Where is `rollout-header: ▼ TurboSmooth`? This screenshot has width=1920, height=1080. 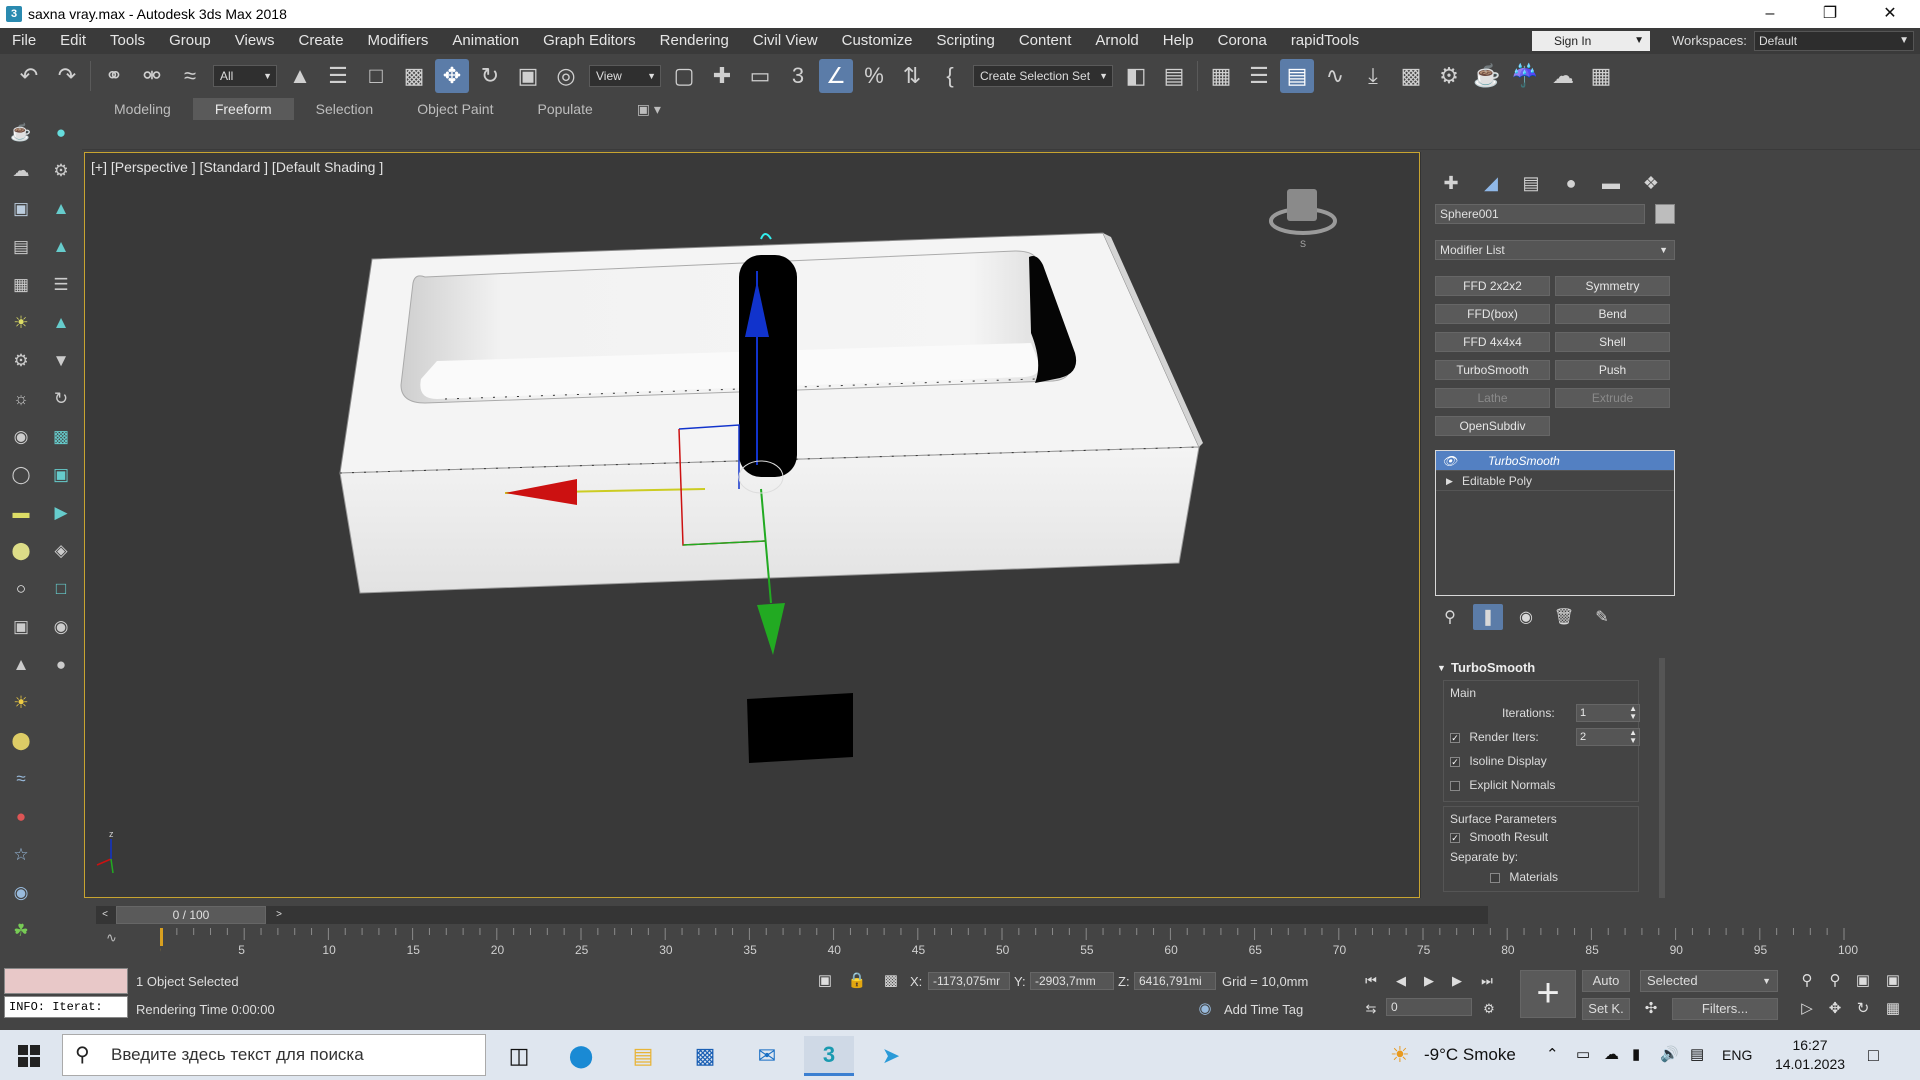 rollout-header: ▼ TurboSmooth is located at coordinates (1541, 668).